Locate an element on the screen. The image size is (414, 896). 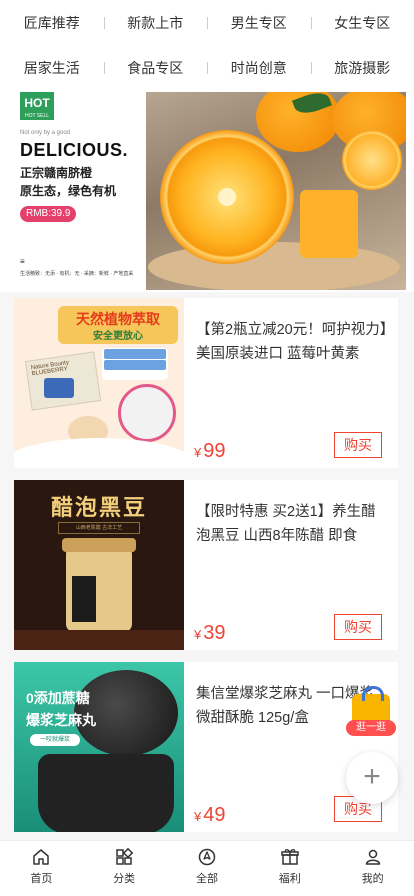
price-value: 49 is located at coordinates (214, 815).